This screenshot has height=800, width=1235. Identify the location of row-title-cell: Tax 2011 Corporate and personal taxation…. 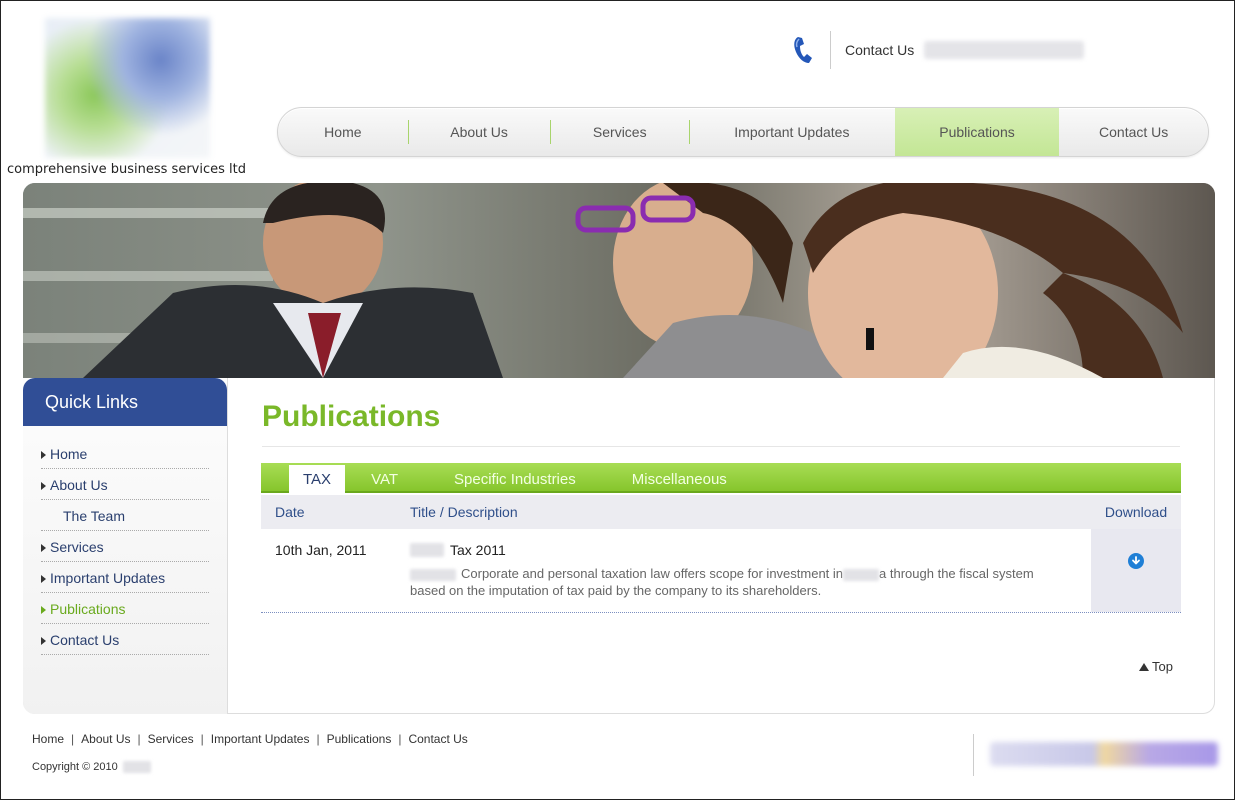
(750, 570).